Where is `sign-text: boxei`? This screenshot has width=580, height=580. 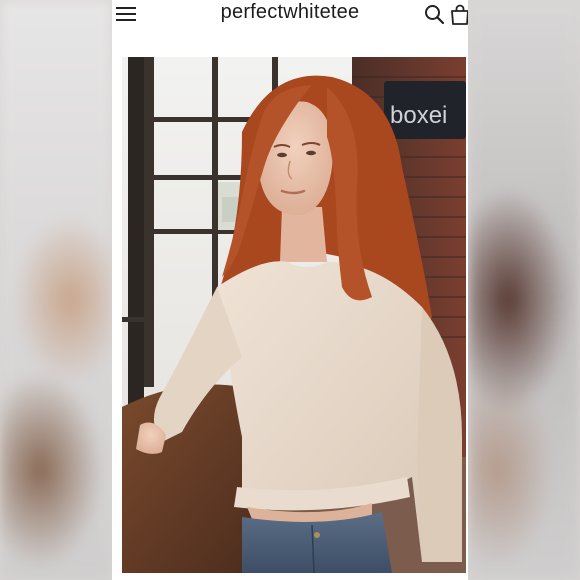 sign-text: boxei is located at coordinates (418, 115).